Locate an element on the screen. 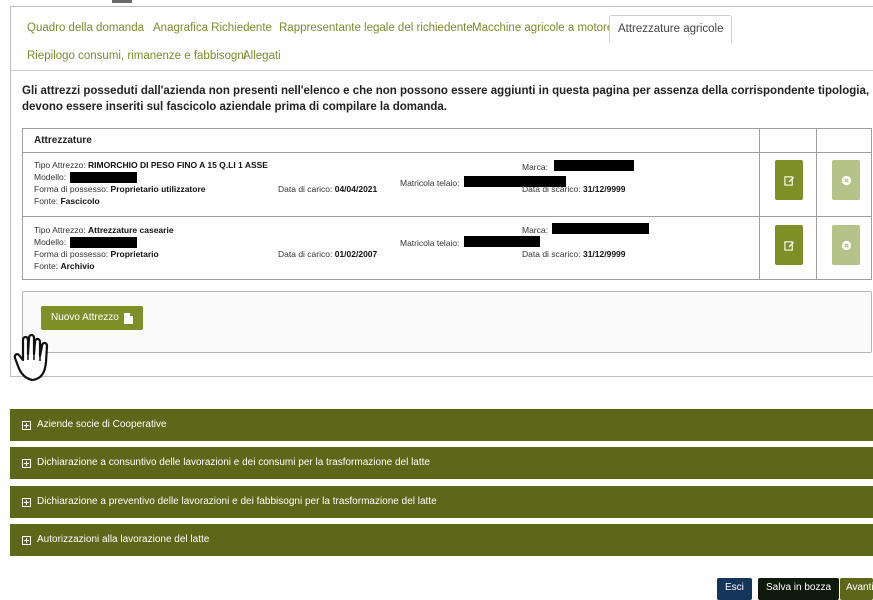  table-header: Attrezzature is located at coordinates (447, 141).